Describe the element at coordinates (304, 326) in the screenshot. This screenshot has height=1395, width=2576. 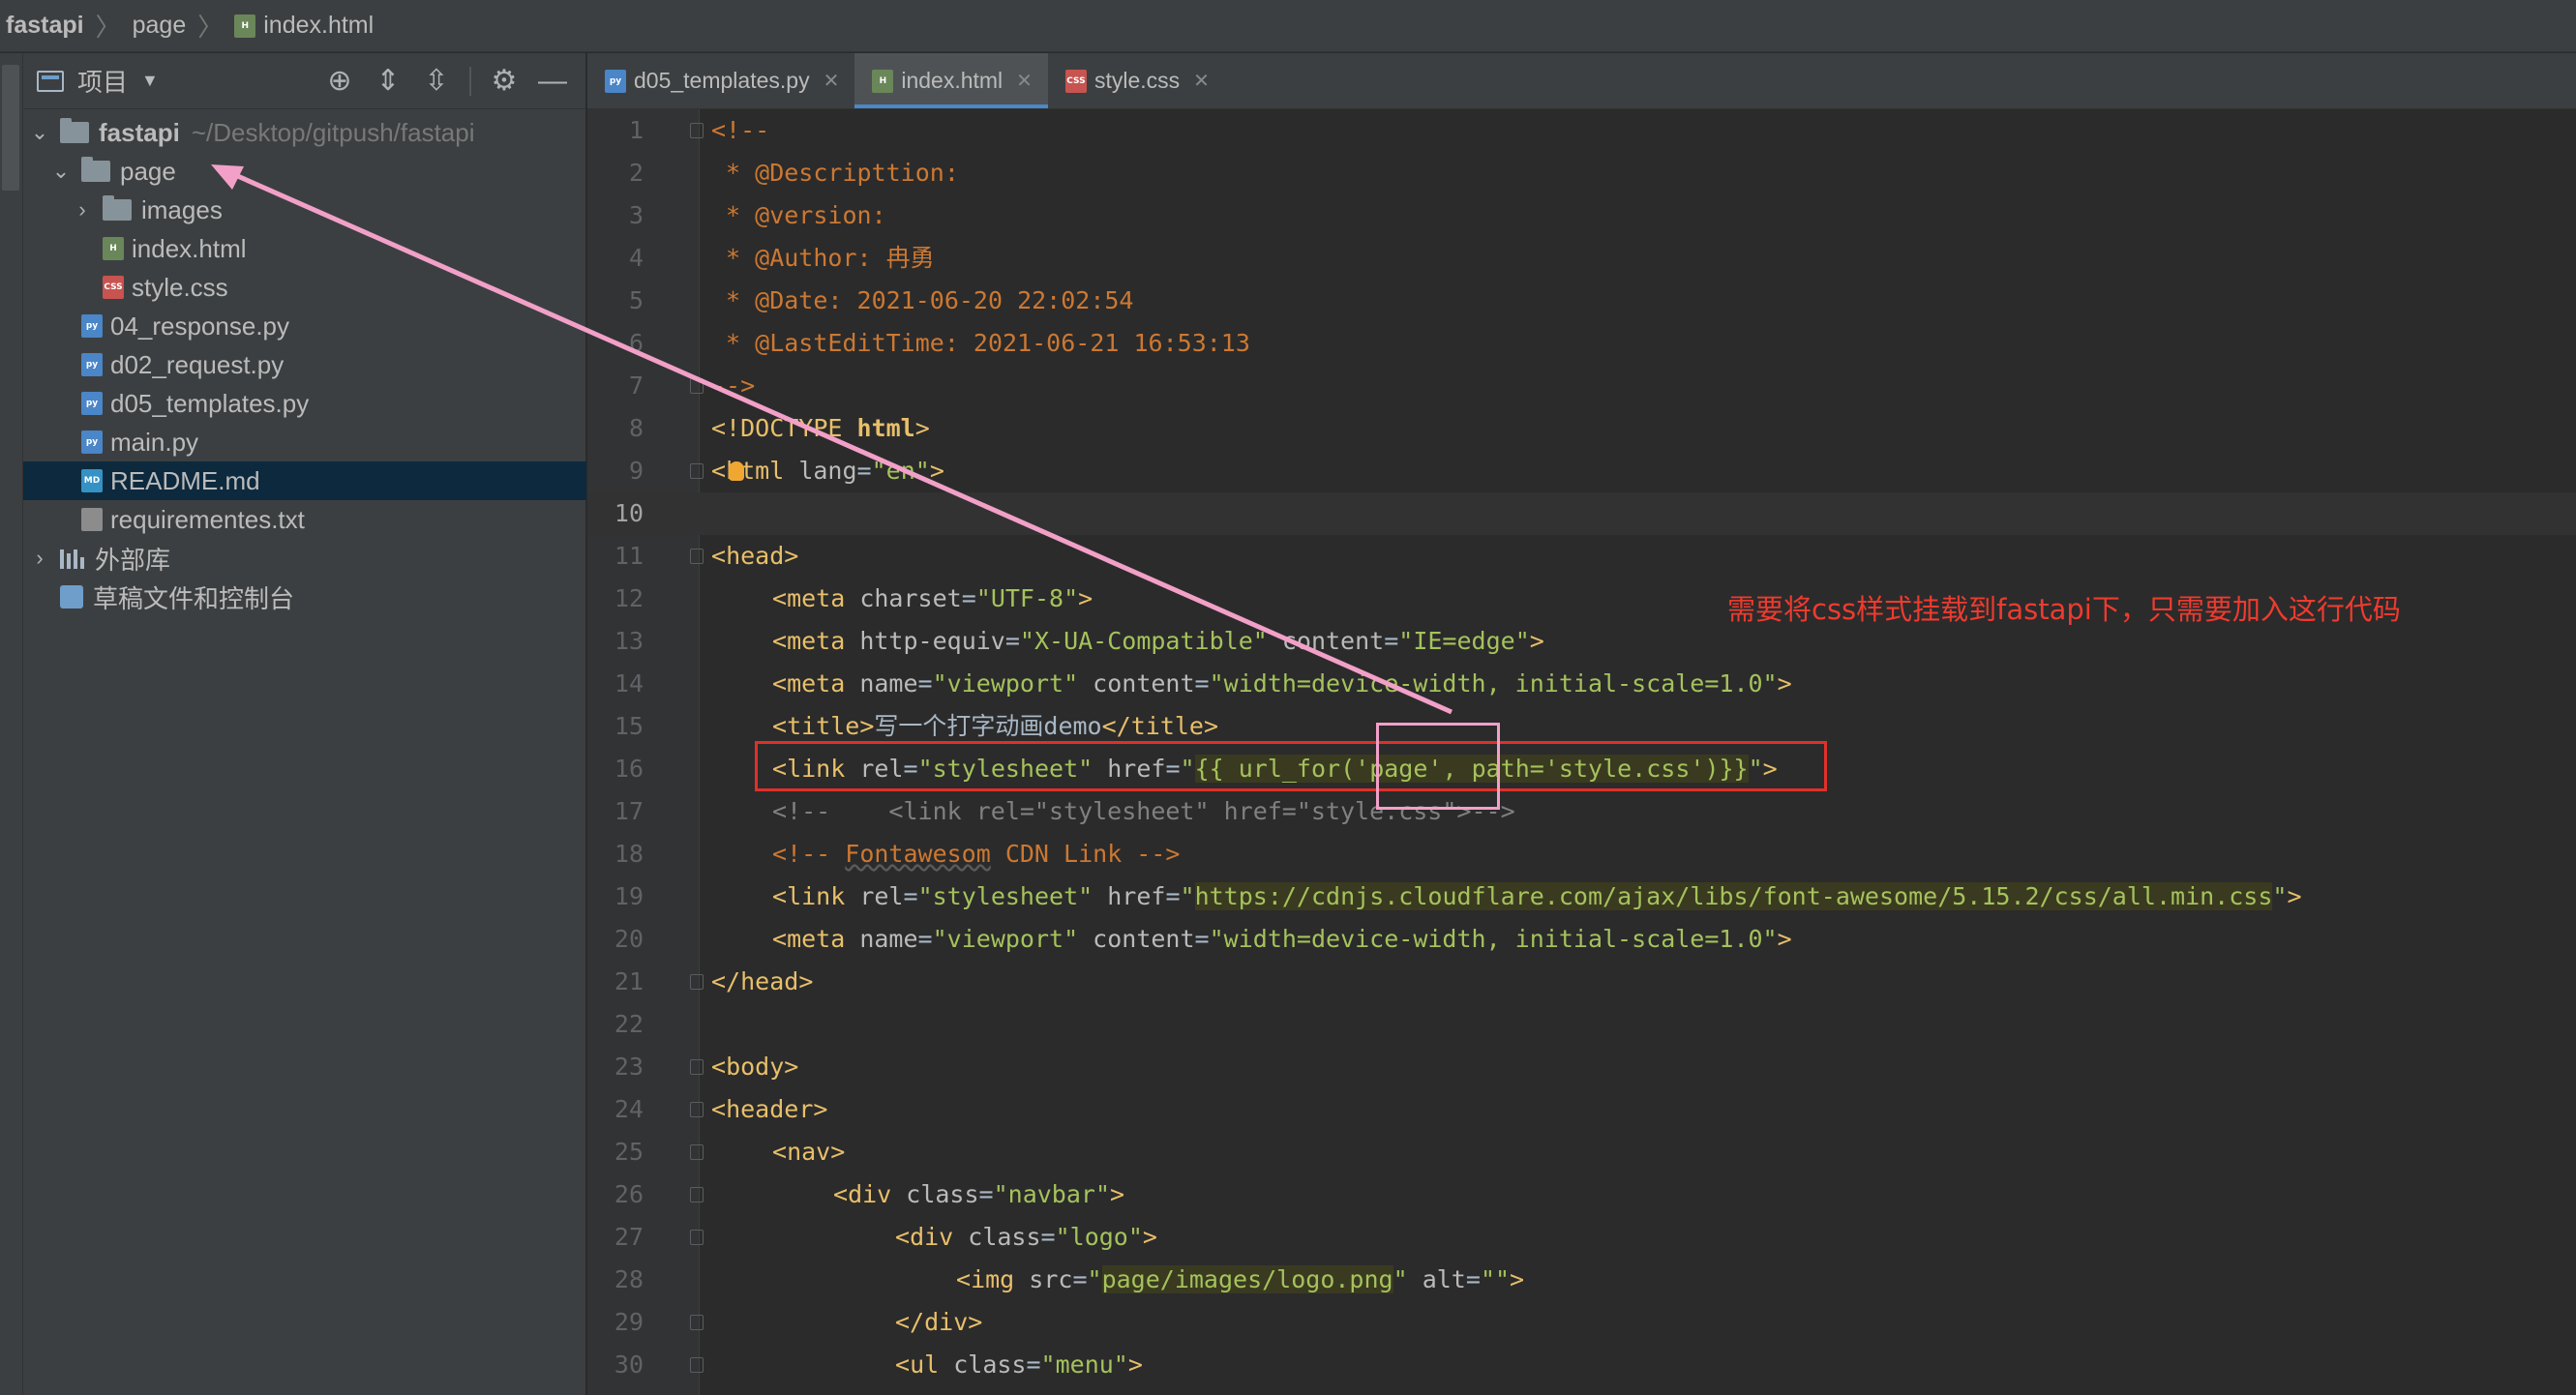
I see `tree-item-04-response: py 04_response.py` at that location.